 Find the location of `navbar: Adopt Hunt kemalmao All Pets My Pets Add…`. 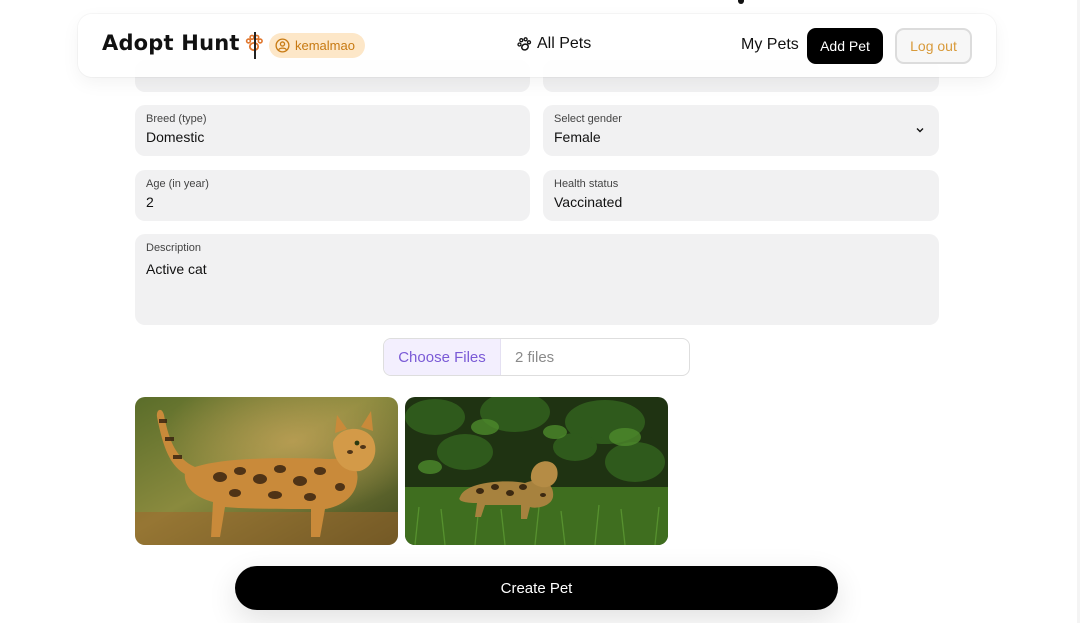

navbar: Adopt Hunt kemalmao All Pets My Pets Add… is located at coordinates (537, 45).